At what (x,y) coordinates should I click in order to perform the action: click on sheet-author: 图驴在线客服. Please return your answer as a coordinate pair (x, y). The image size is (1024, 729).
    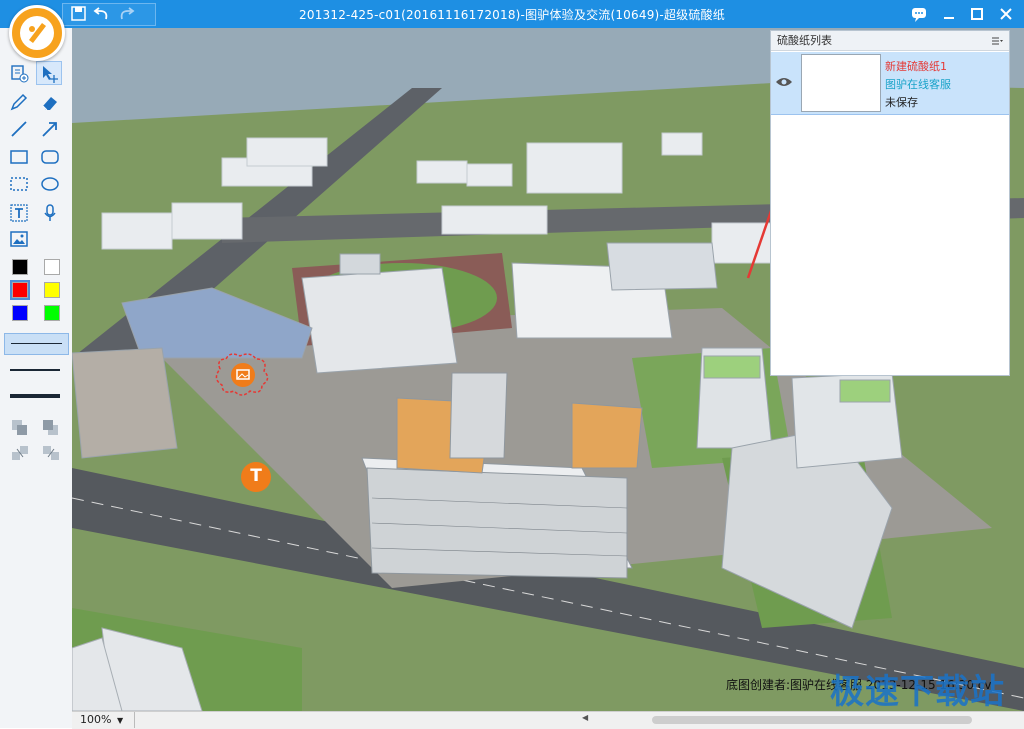
    Looking at the image, I should click on (918, 84).